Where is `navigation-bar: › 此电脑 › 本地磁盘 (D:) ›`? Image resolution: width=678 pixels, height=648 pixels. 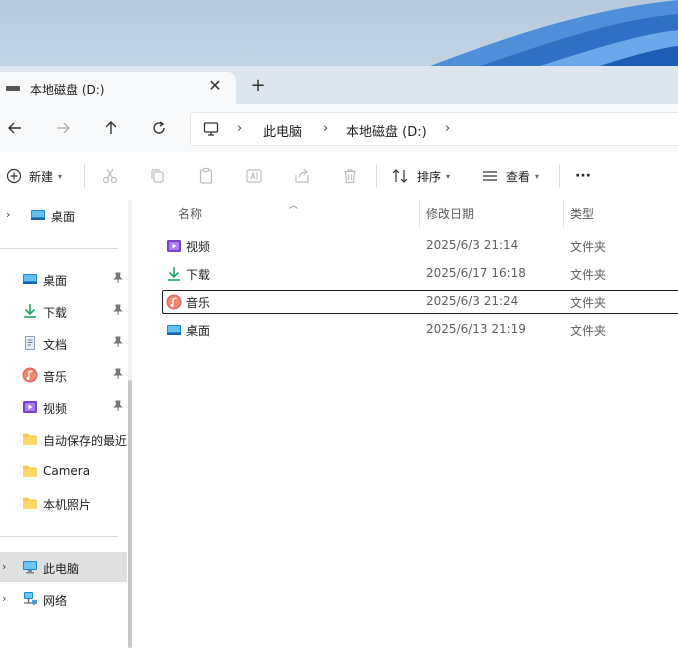 navigation-bar: › 此电脑 › 本地磁盘 (D:) › is located at coordinates (339, 128).